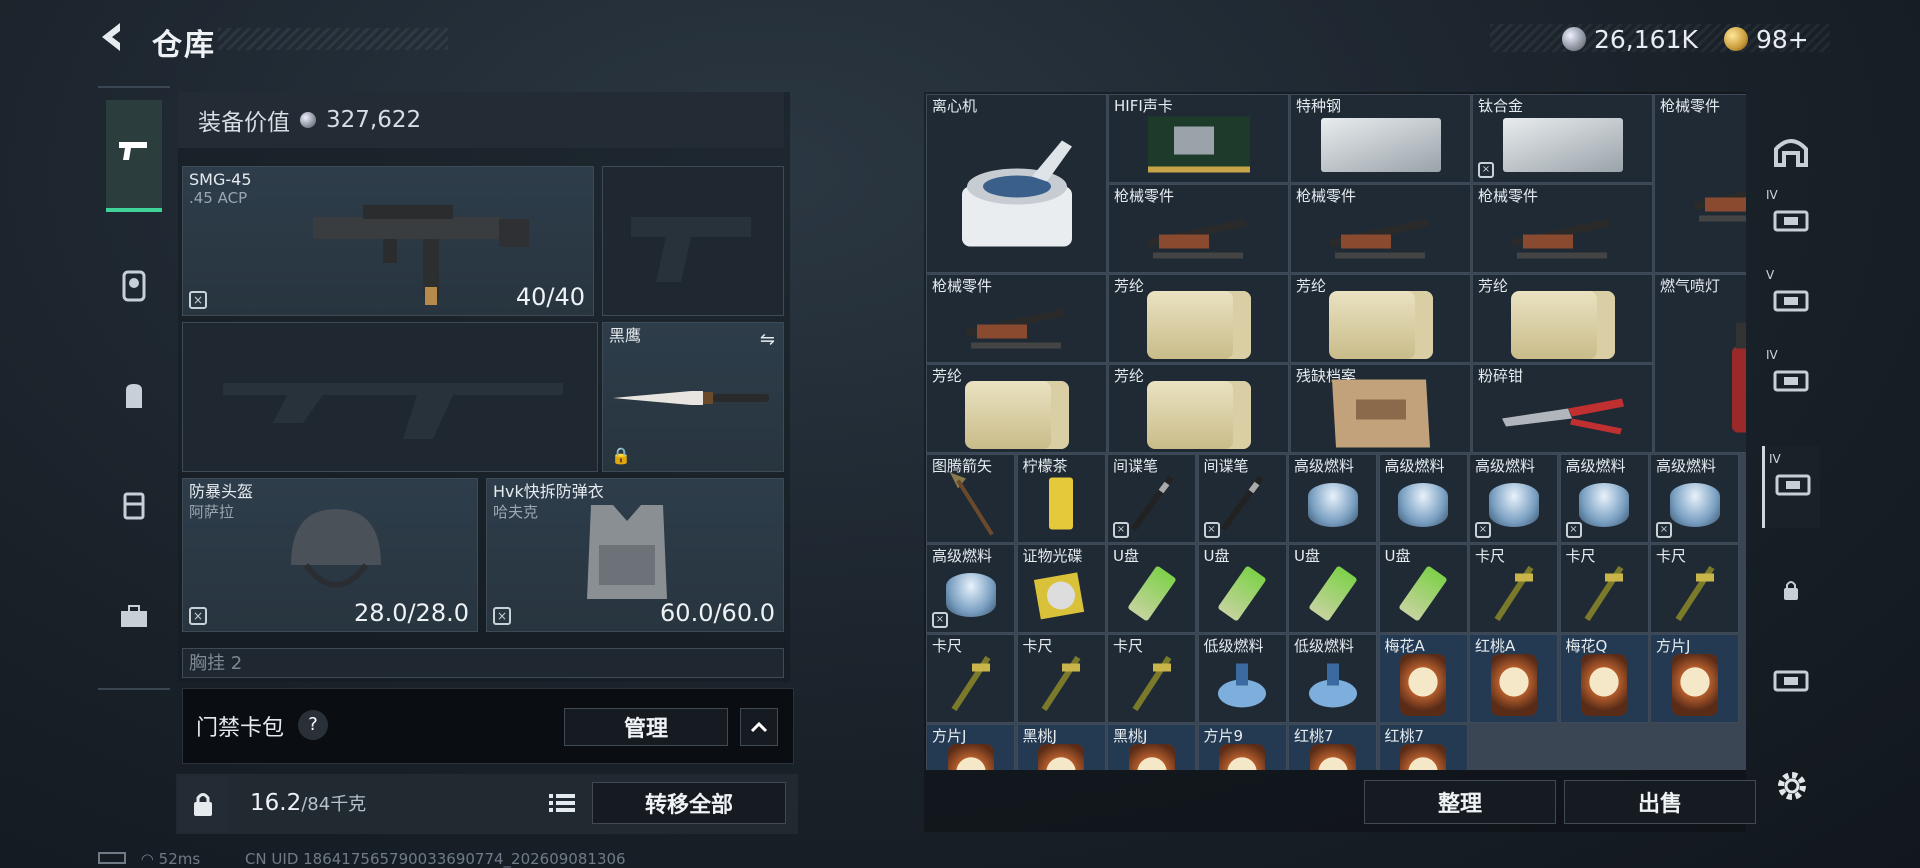  What do you see at coordinates (1766, 39) in the screenshot?
I see `gold-currency: 98+` at bounding box center [1766, 39].